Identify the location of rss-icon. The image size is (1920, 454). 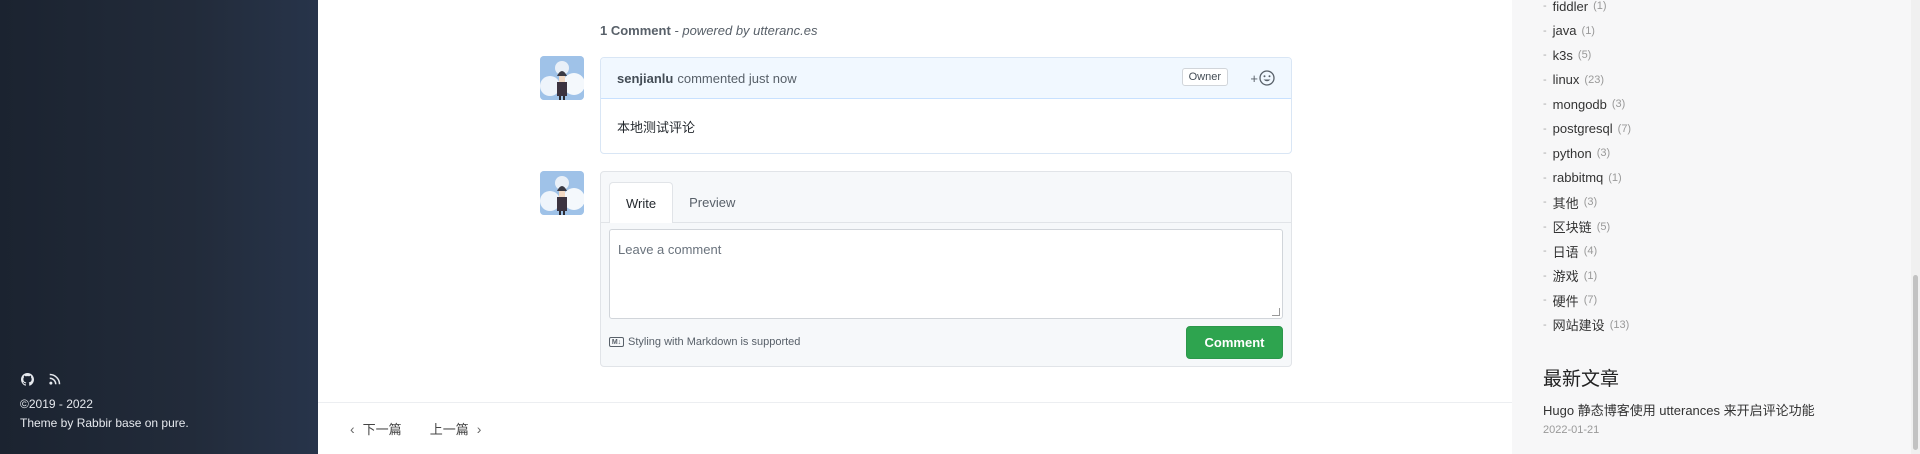
(55, 379).